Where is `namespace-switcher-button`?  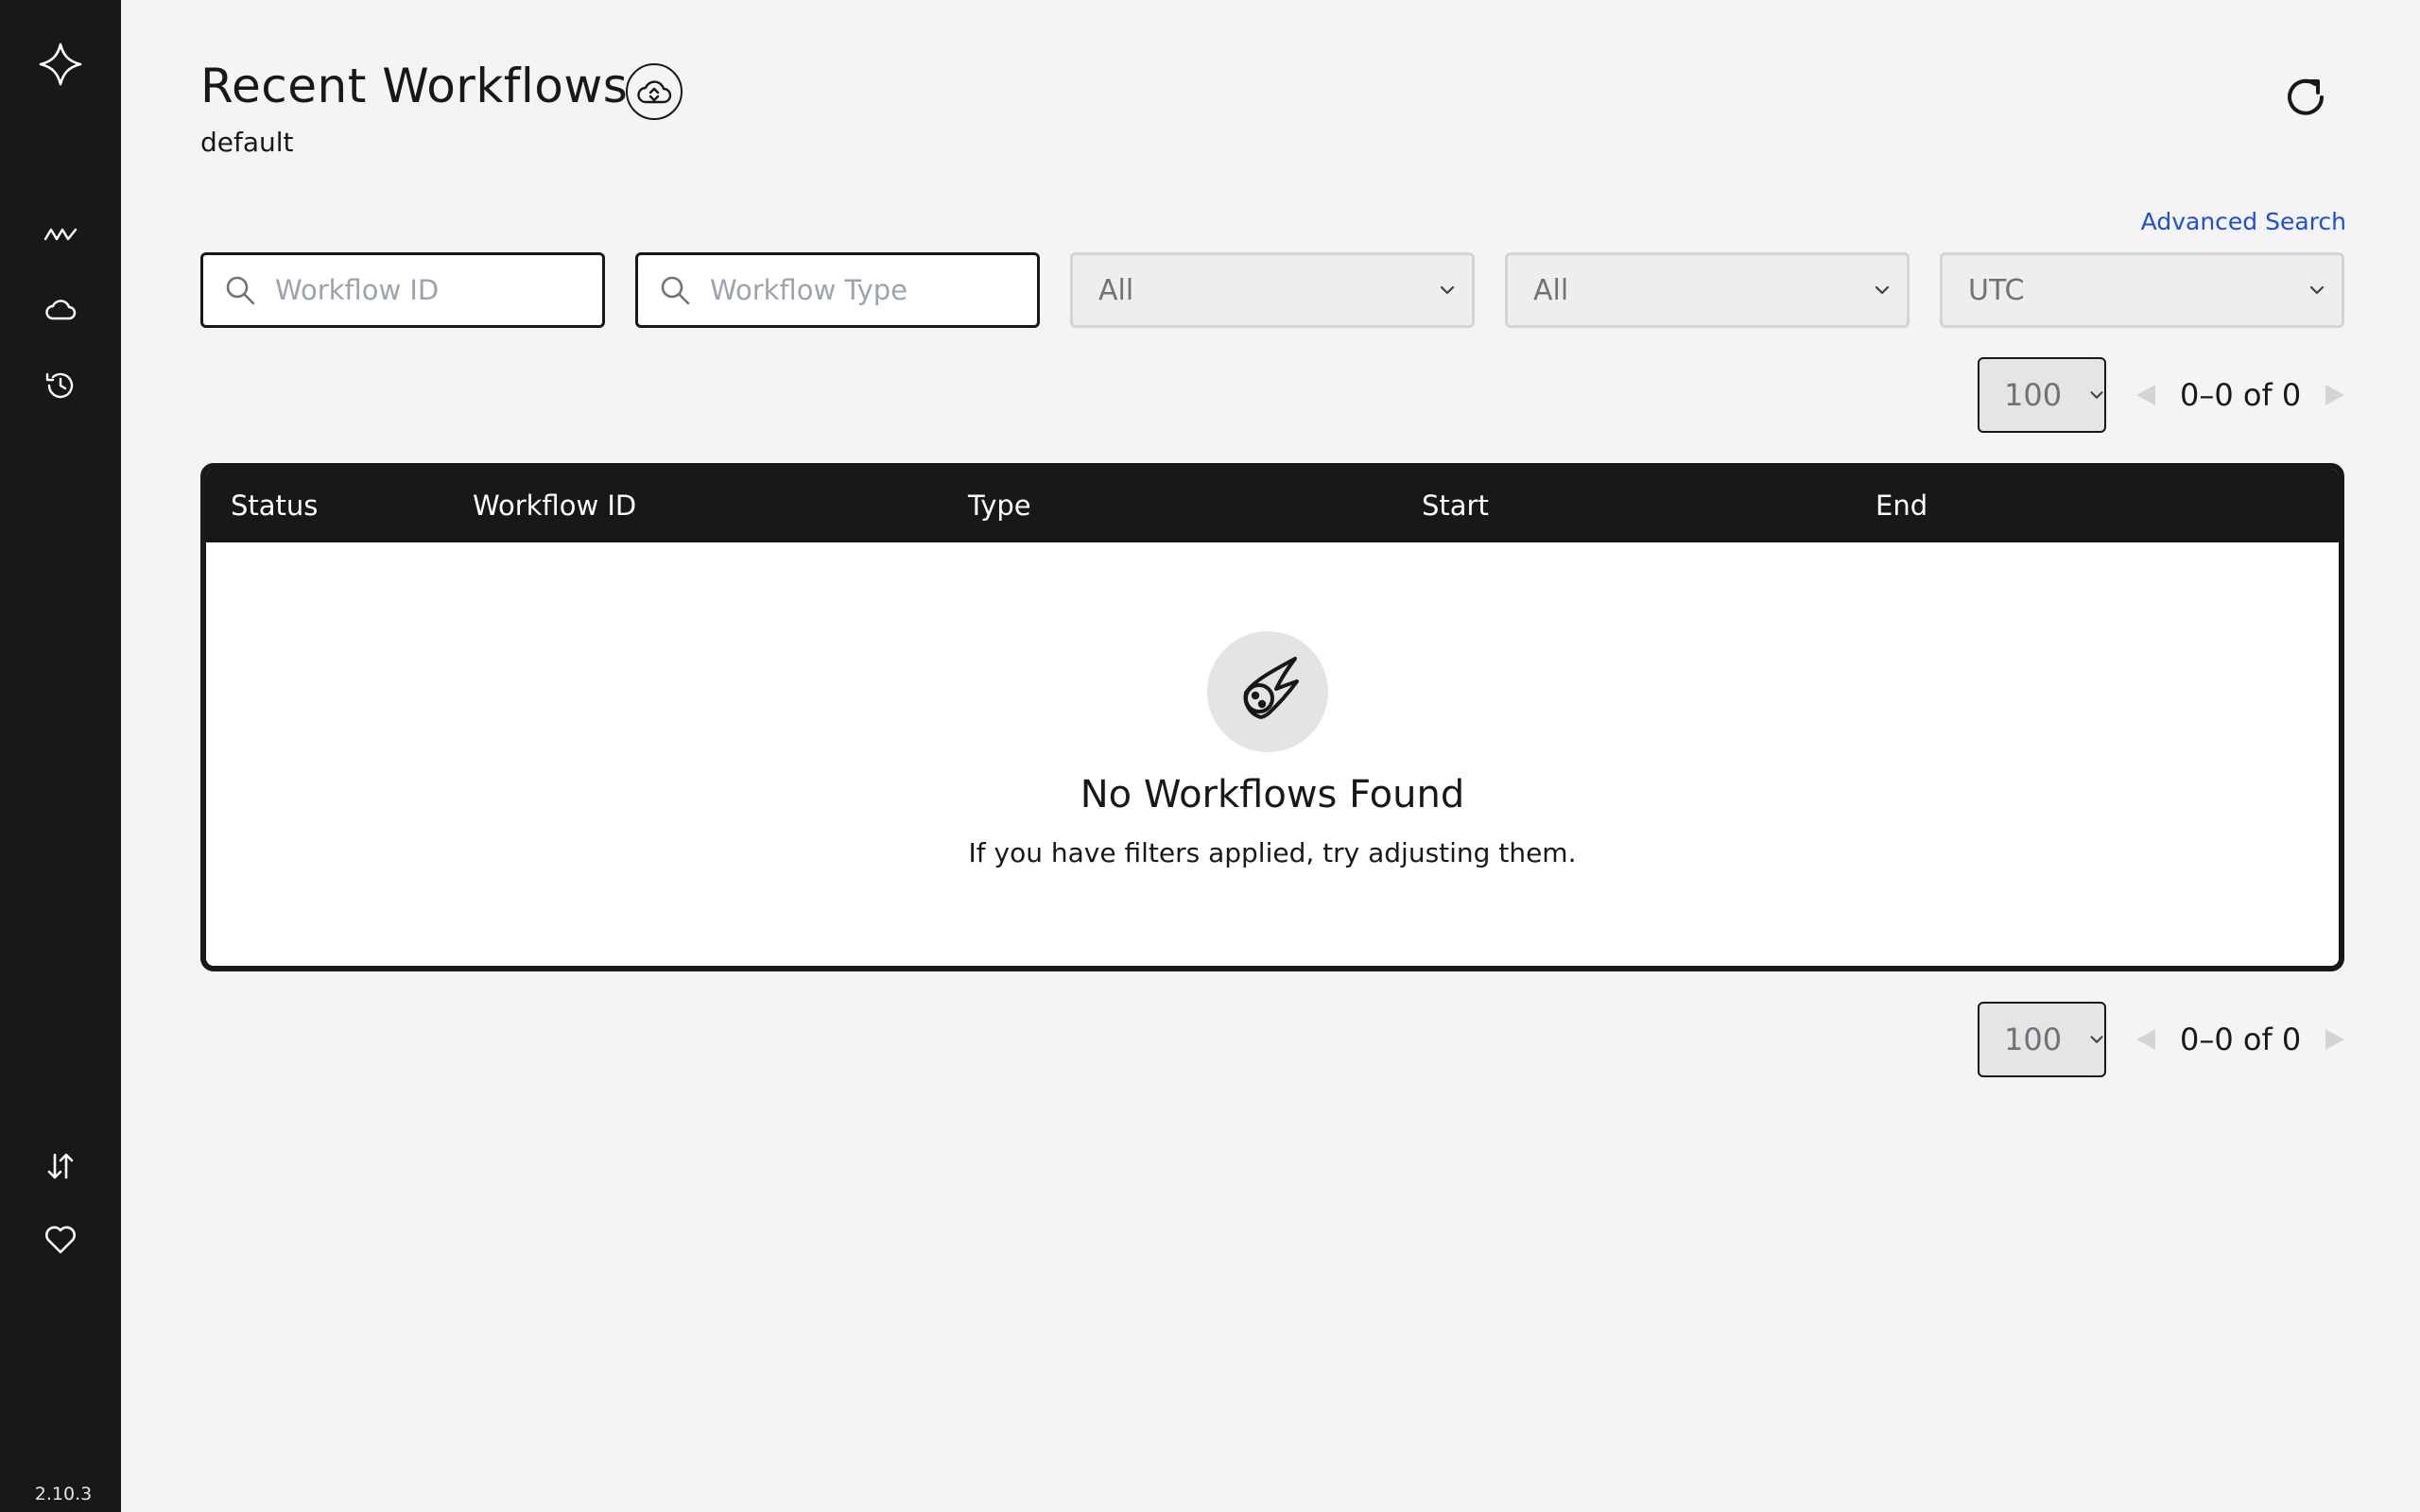
namespace-switcher-button is located at coordinates (654, 91).